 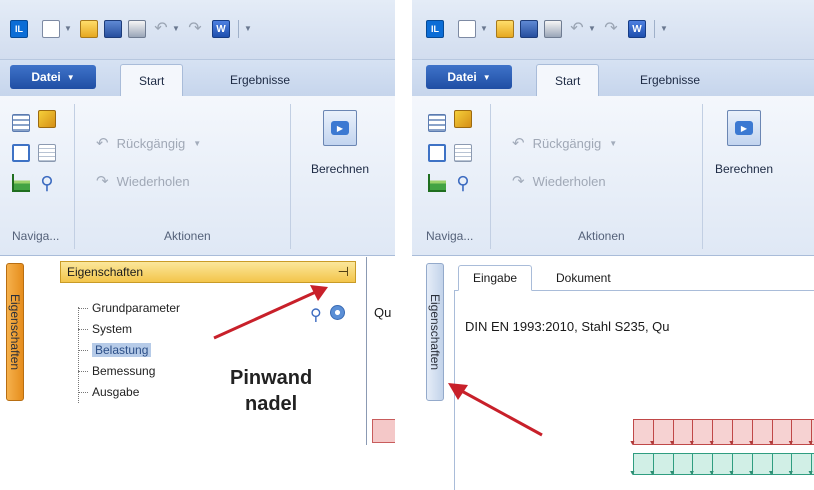 I want to click on tab-input: Eingabe, so click(x=495, y=278).